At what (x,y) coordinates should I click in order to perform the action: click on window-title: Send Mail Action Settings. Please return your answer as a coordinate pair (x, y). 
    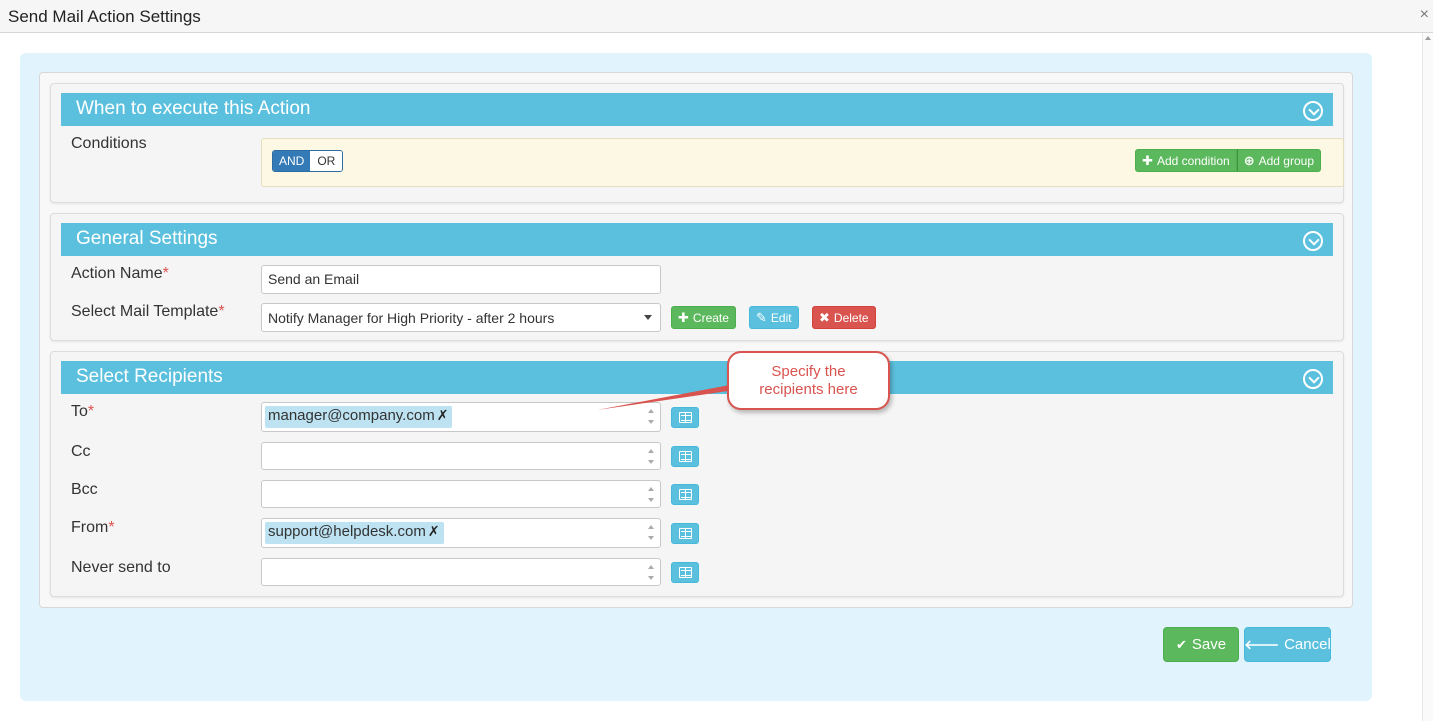
    Looking at the image, I should click on (104, 16).